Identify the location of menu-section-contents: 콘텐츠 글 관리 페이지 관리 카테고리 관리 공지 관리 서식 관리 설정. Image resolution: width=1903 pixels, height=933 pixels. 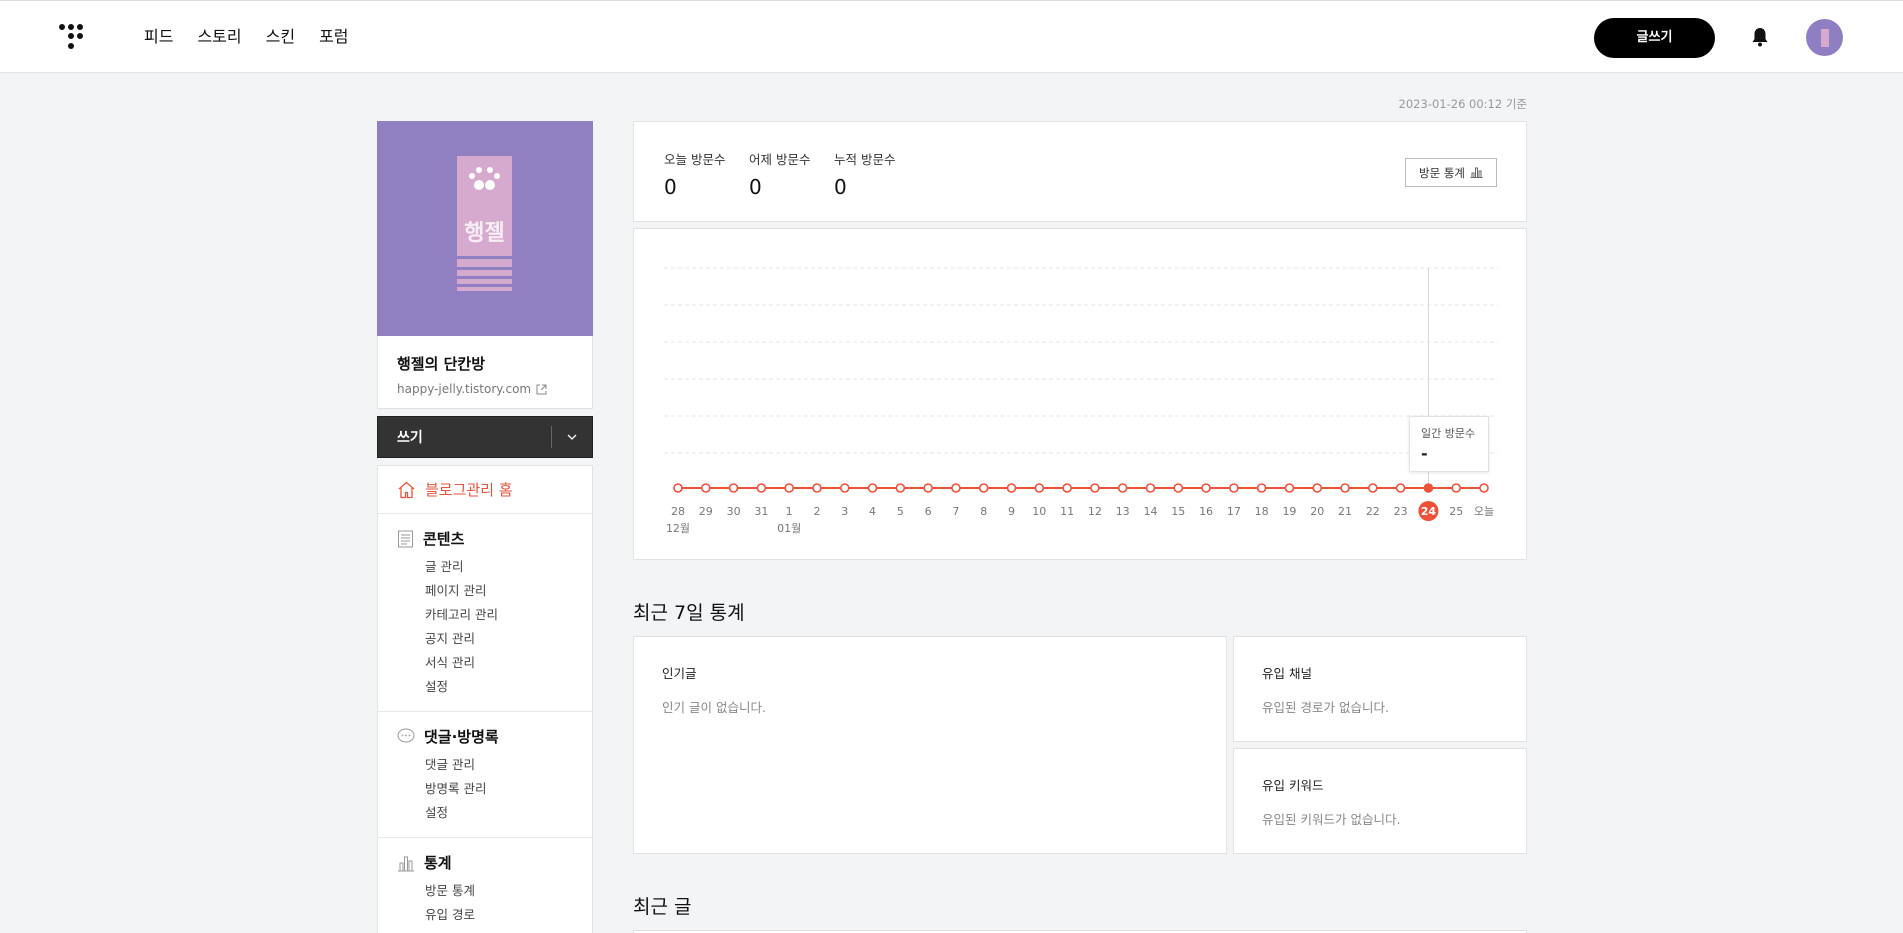
(485, 613).